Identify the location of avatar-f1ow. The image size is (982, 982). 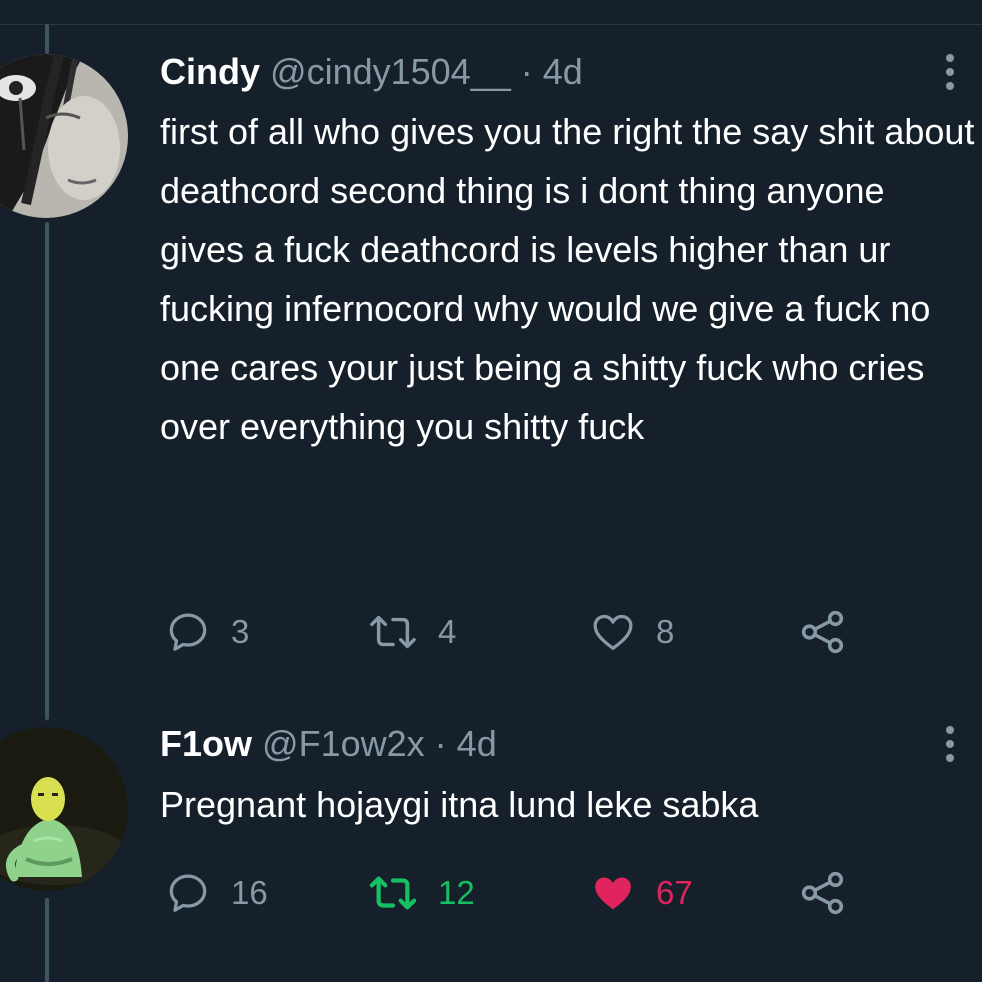
(64, 809).